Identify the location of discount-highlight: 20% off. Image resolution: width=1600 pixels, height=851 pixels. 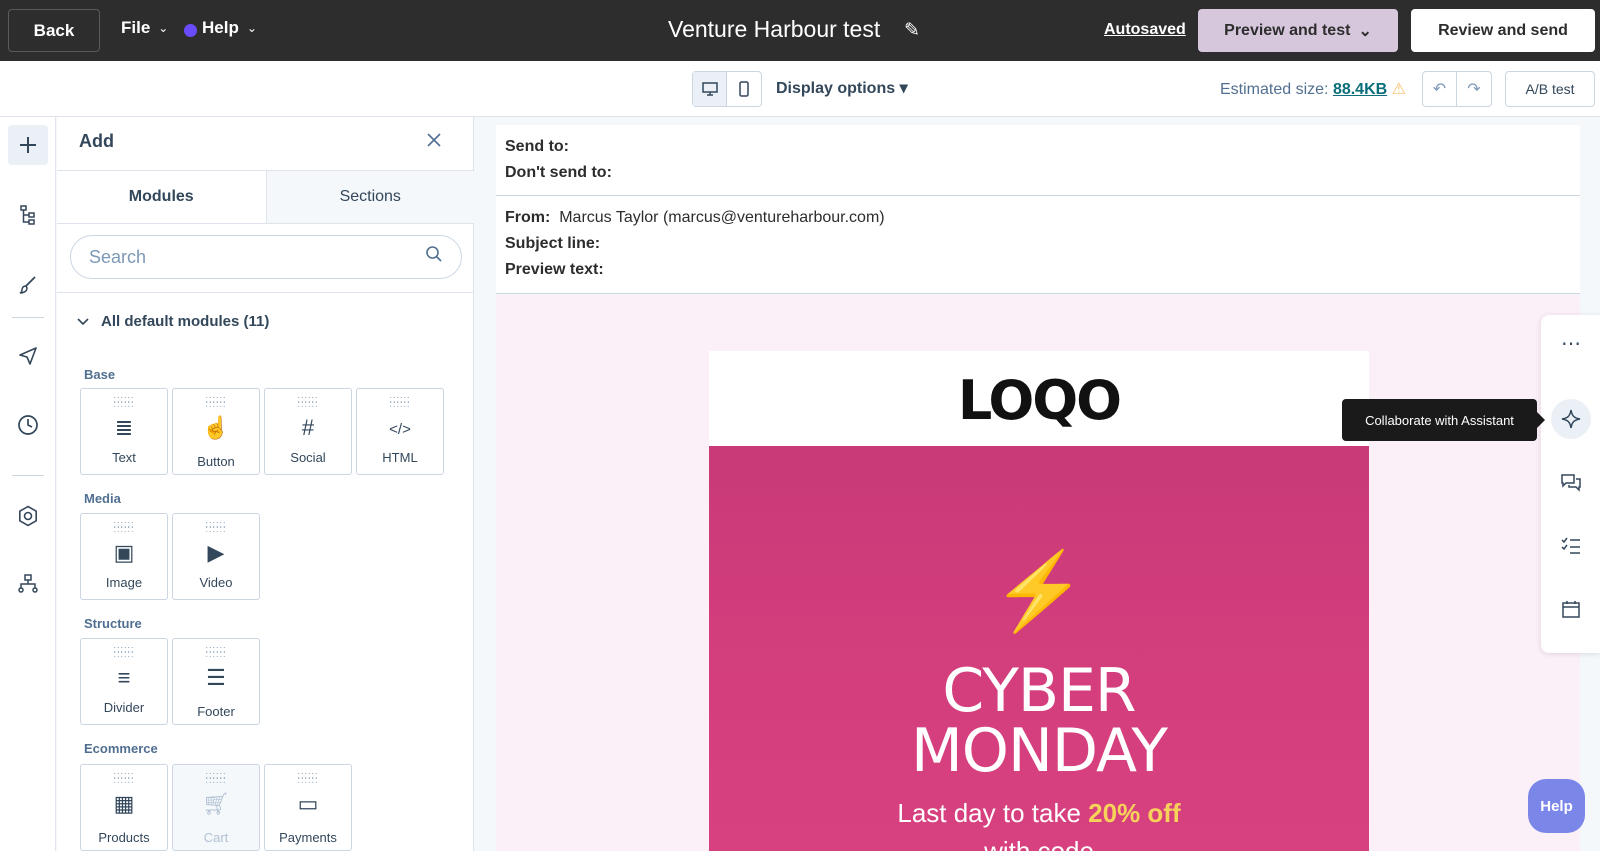
(1134, 813).